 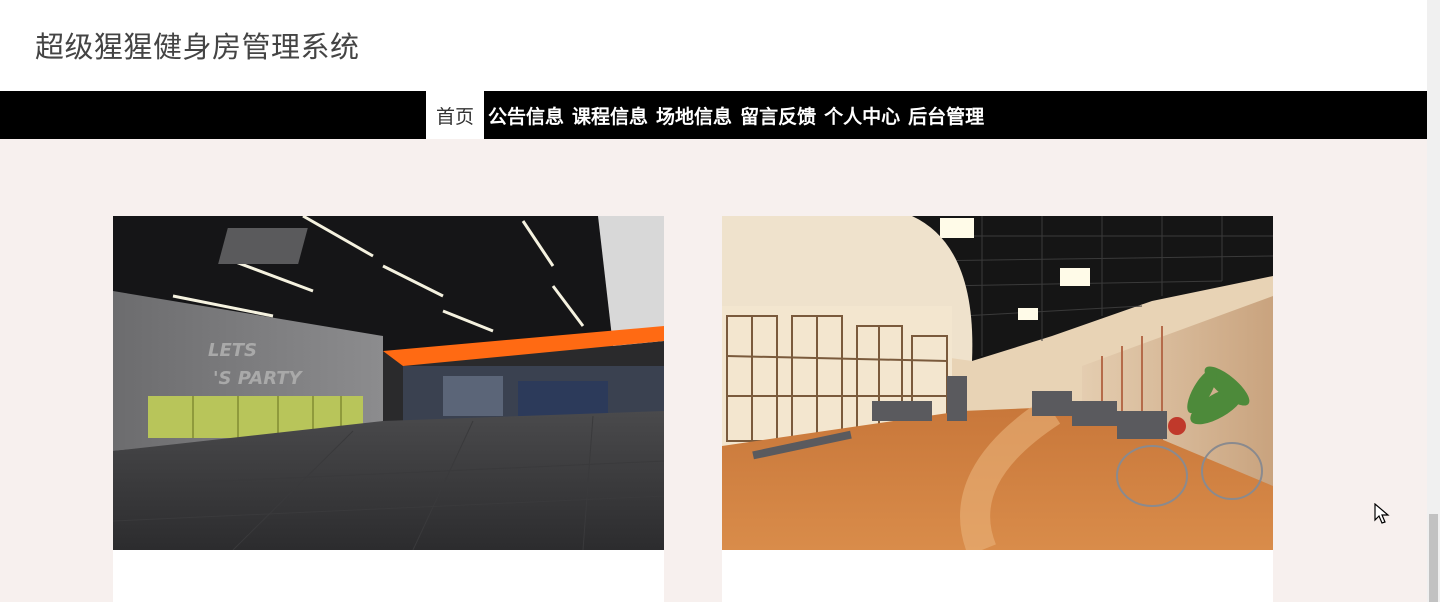 I want to click on nav-list: 首页 公告信息 课程信息 场地信息 留言反馈 个人中心 后台管理, so click(x=707, y=115).